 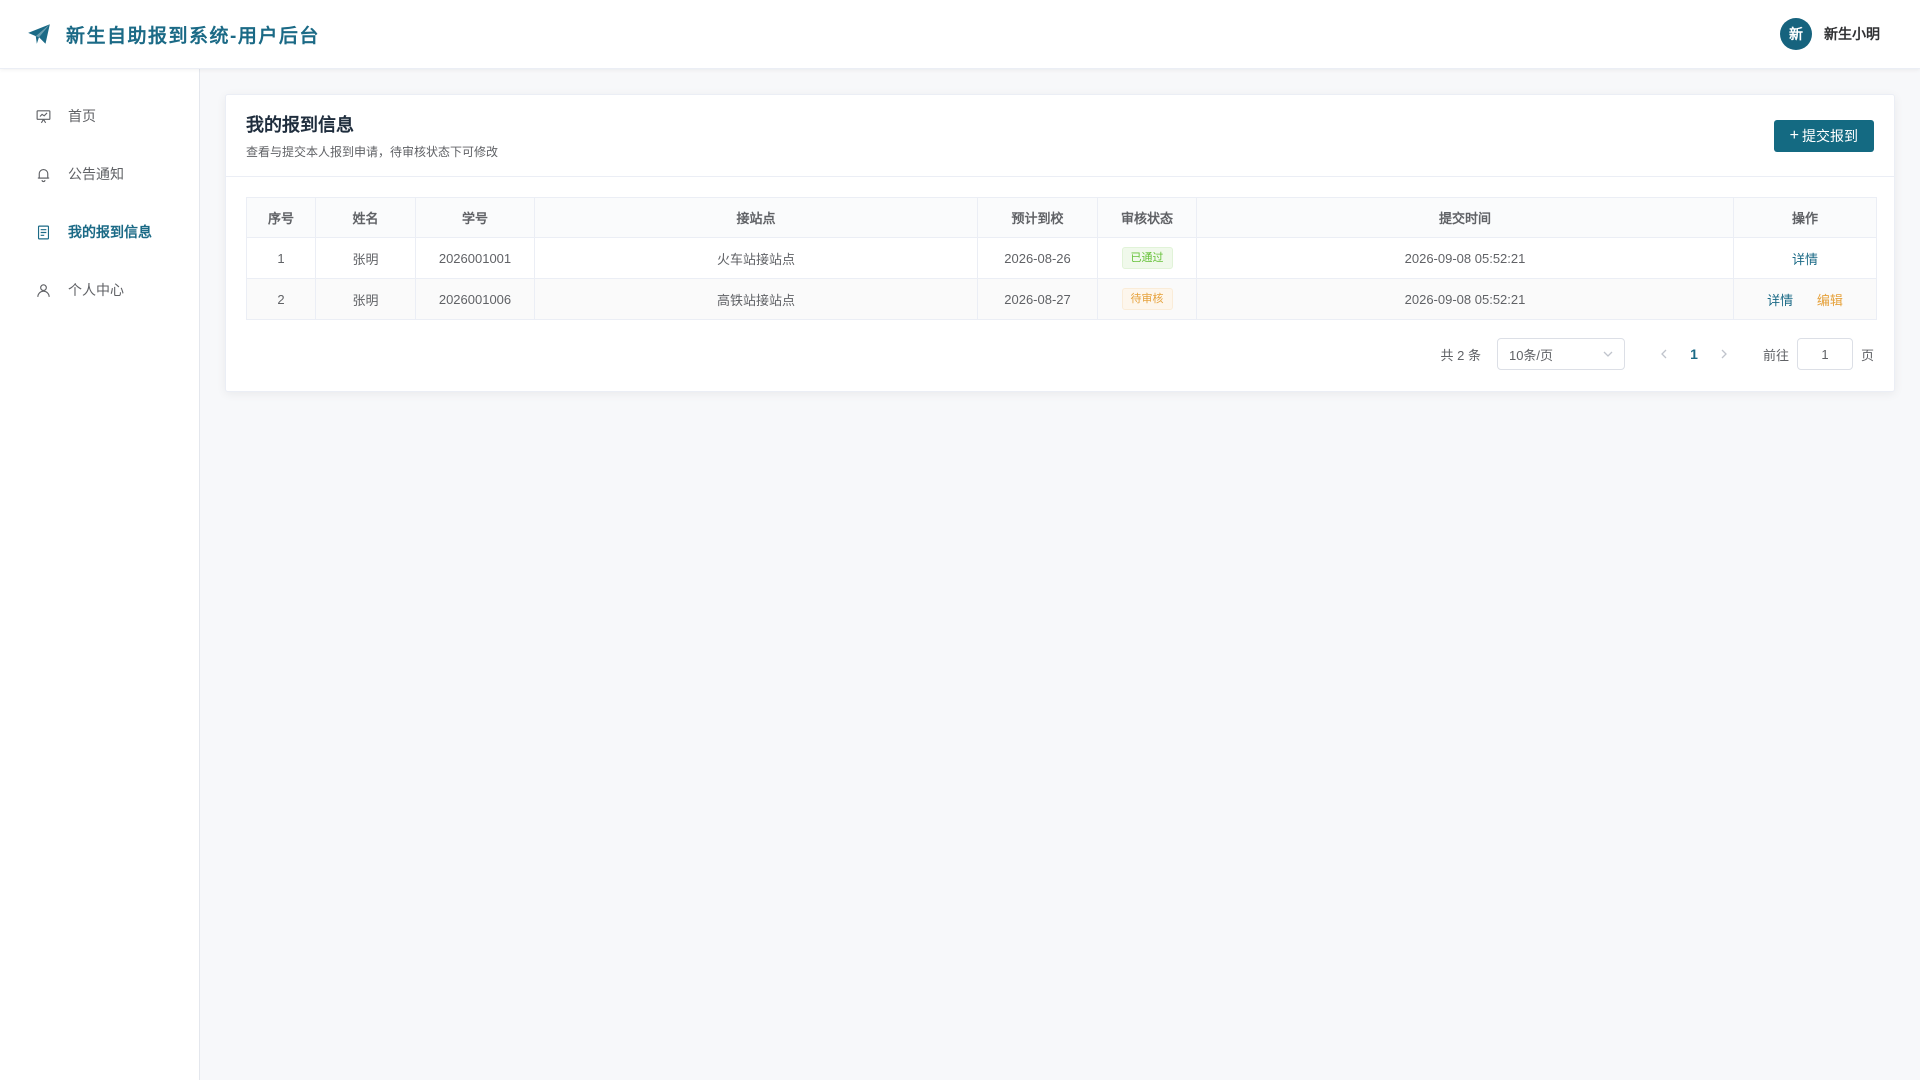 I want to click on submit-registration-label: 提交报到, so click(x=1830, y=135).